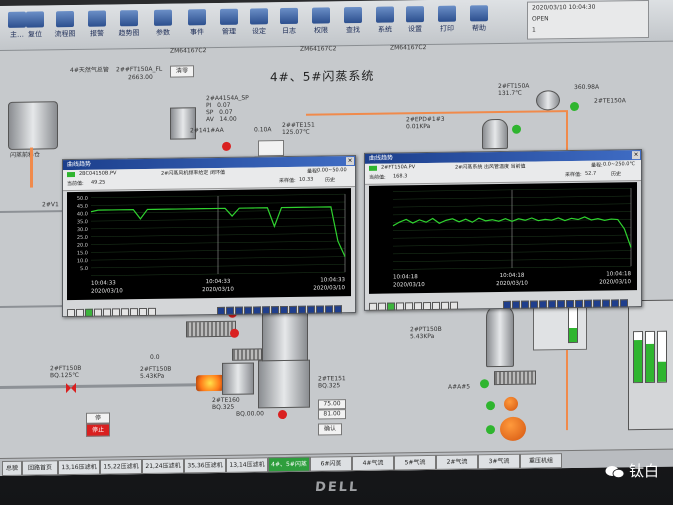  Describe the element at coordinates (447, 22) in the screenshot. I see `toolbar-button: 打印` at that location.